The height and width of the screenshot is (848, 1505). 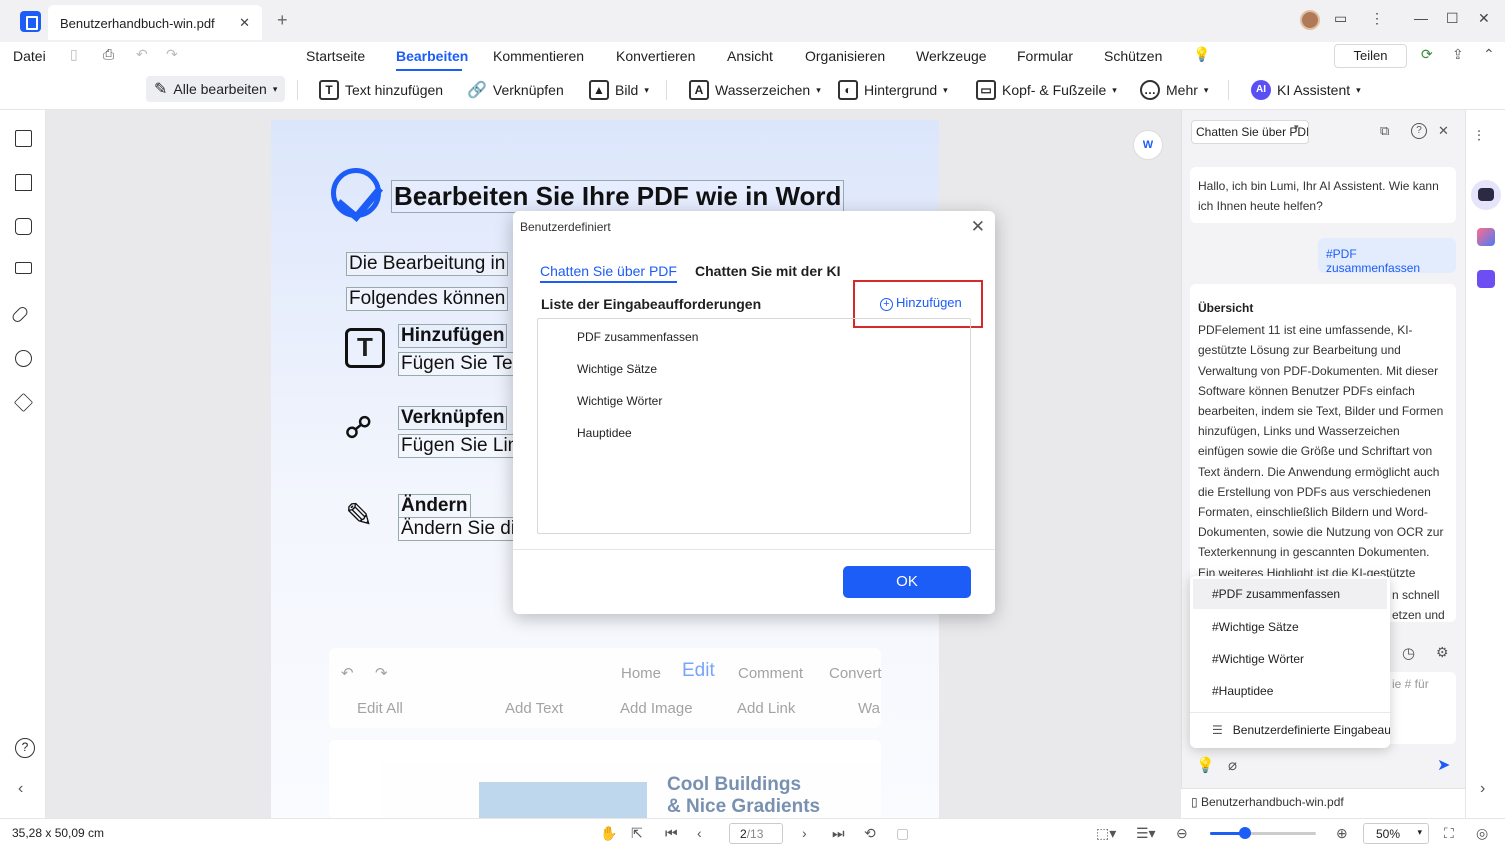 I want to click on thumbnails-icon, so click(x=23, y=268).